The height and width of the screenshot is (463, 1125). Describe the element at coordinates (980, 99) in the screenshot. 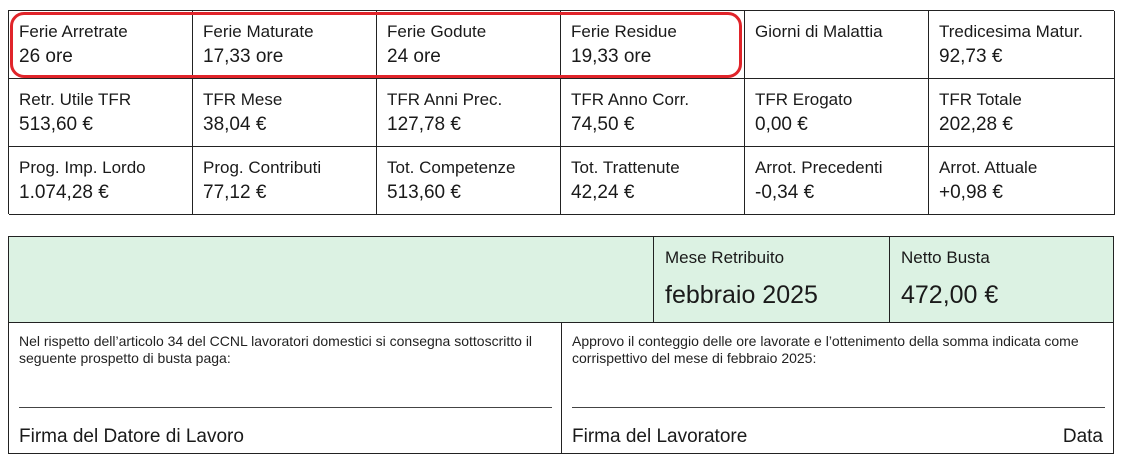

I see `cell-label: TFR Totale` at that location.